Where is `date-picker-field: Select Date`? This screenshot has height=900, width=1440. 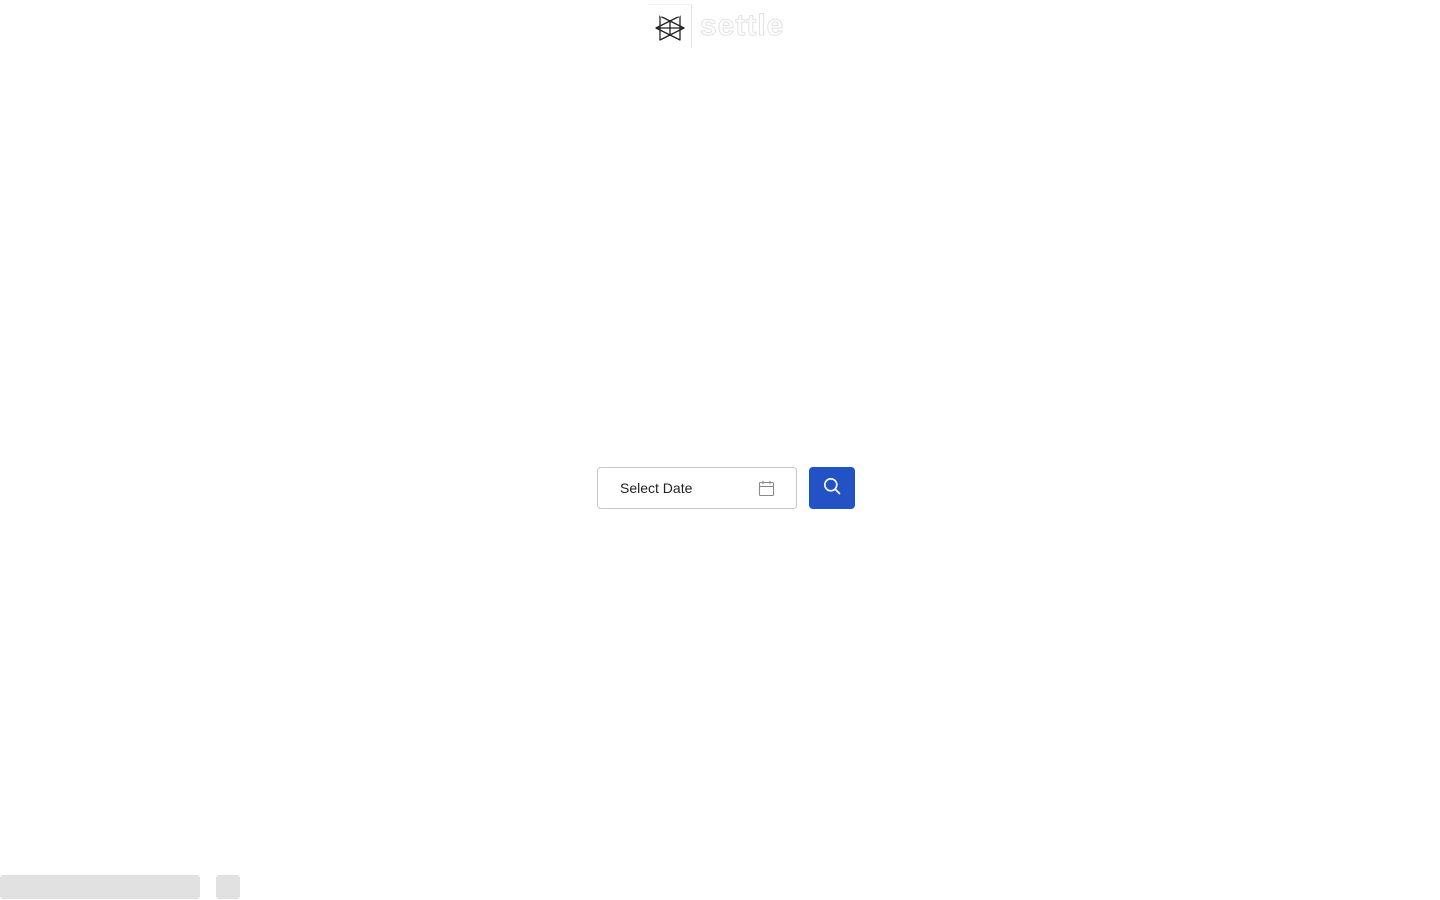 date-picker-field: Select Date is located at coordinates (697, 488).